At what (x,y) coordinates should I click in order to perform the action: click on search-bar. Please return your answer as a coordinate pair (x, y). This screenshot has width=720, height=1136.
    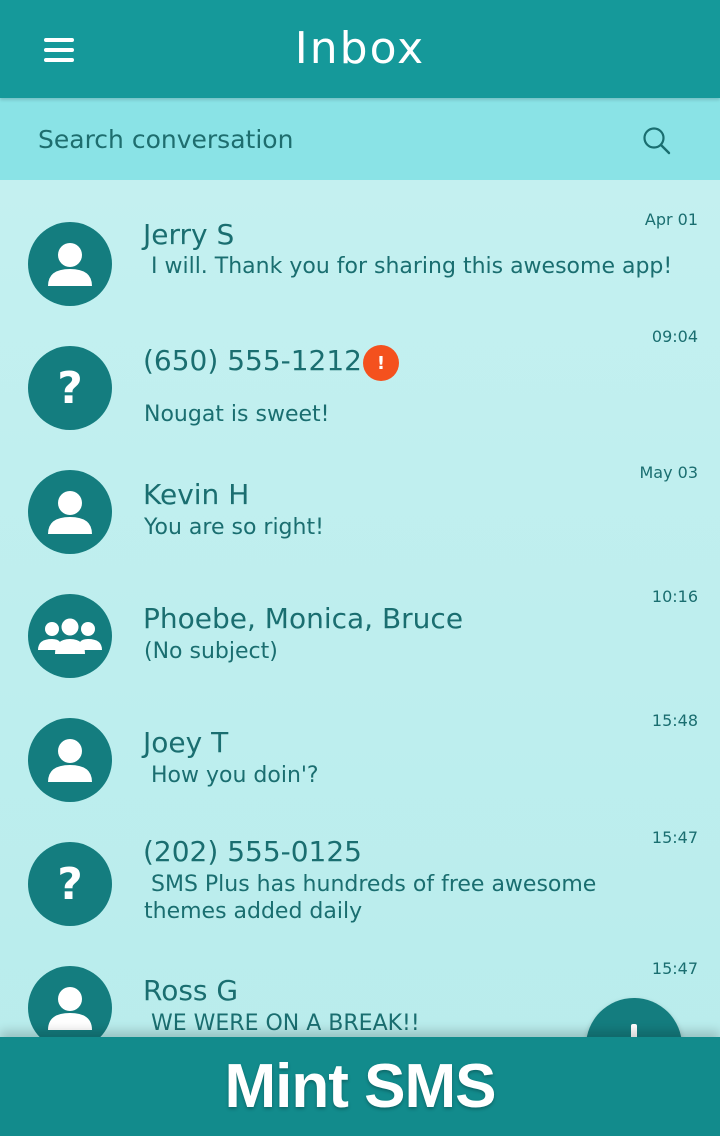
    Looking at the image, I should click on (360, 139).